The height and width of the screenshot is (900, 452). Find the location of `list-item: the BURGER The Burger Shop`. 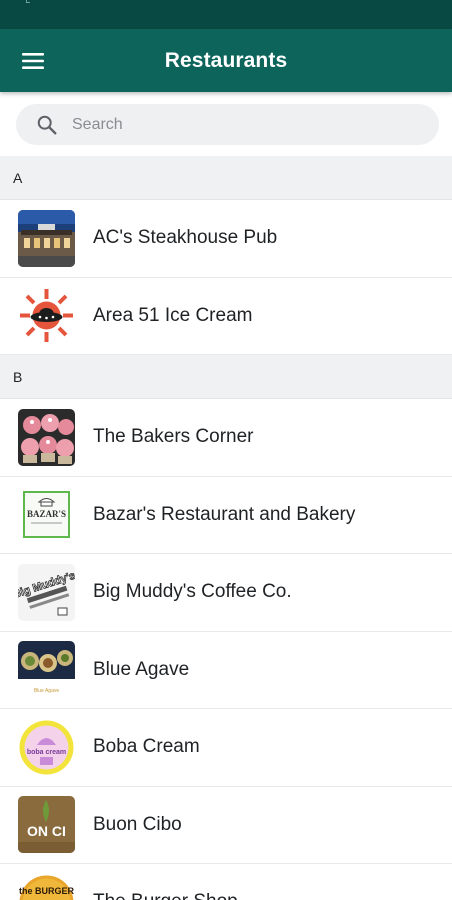

list-item: the BURGER The Burger Shop is located at coordinates (226, 882).